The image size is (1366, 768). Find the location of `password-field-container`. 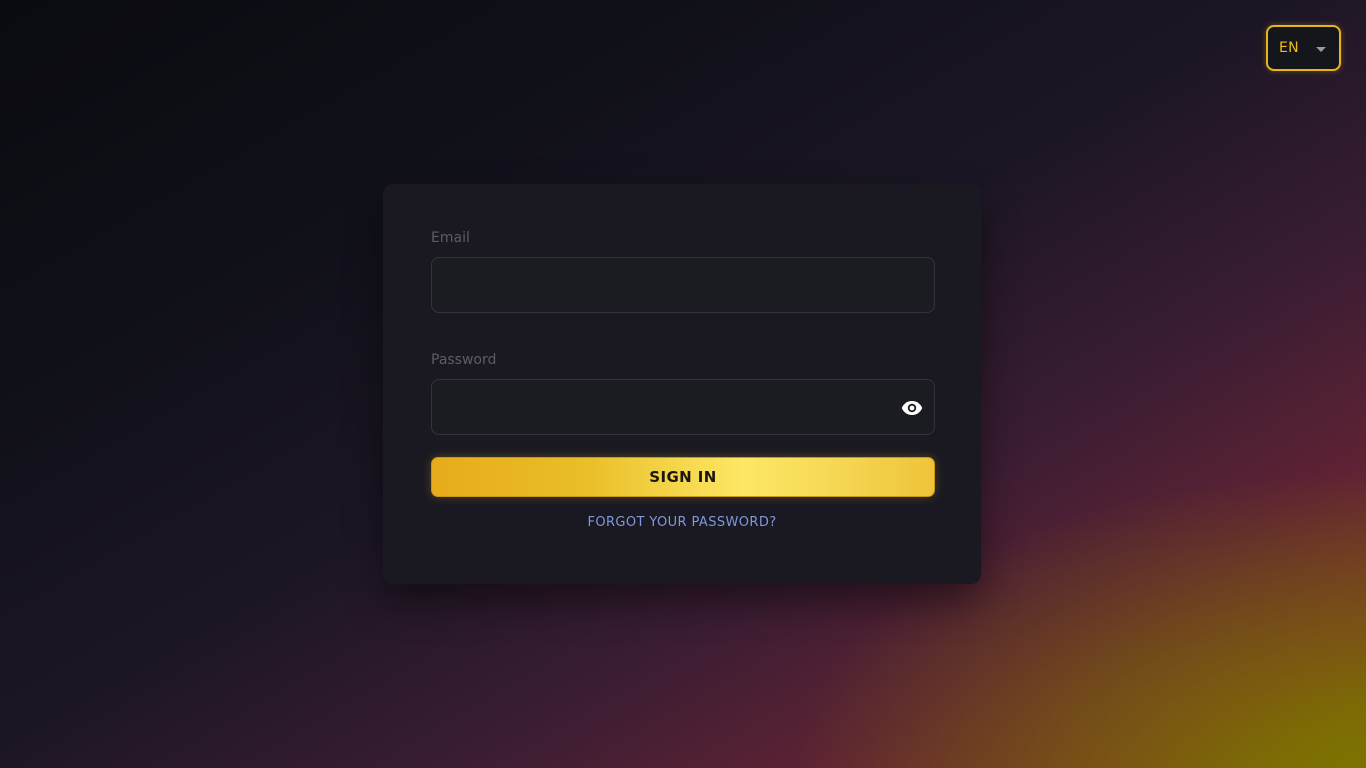

password-field-container is located at coordinates (683, 407).